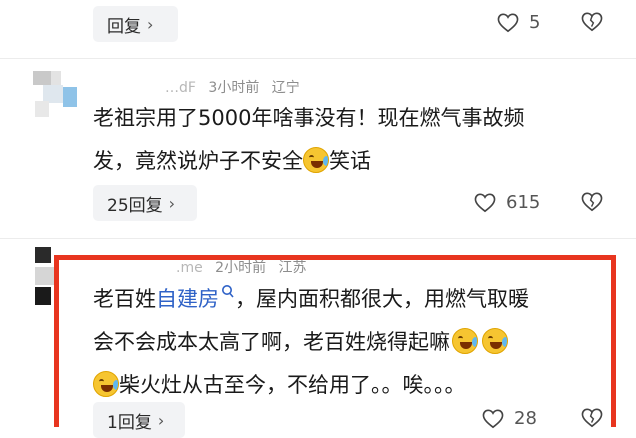 Image resolution: width=636 pixels, height=438 pixels. I want to click on comment-fragment: 老百姓, so click(124, 299).